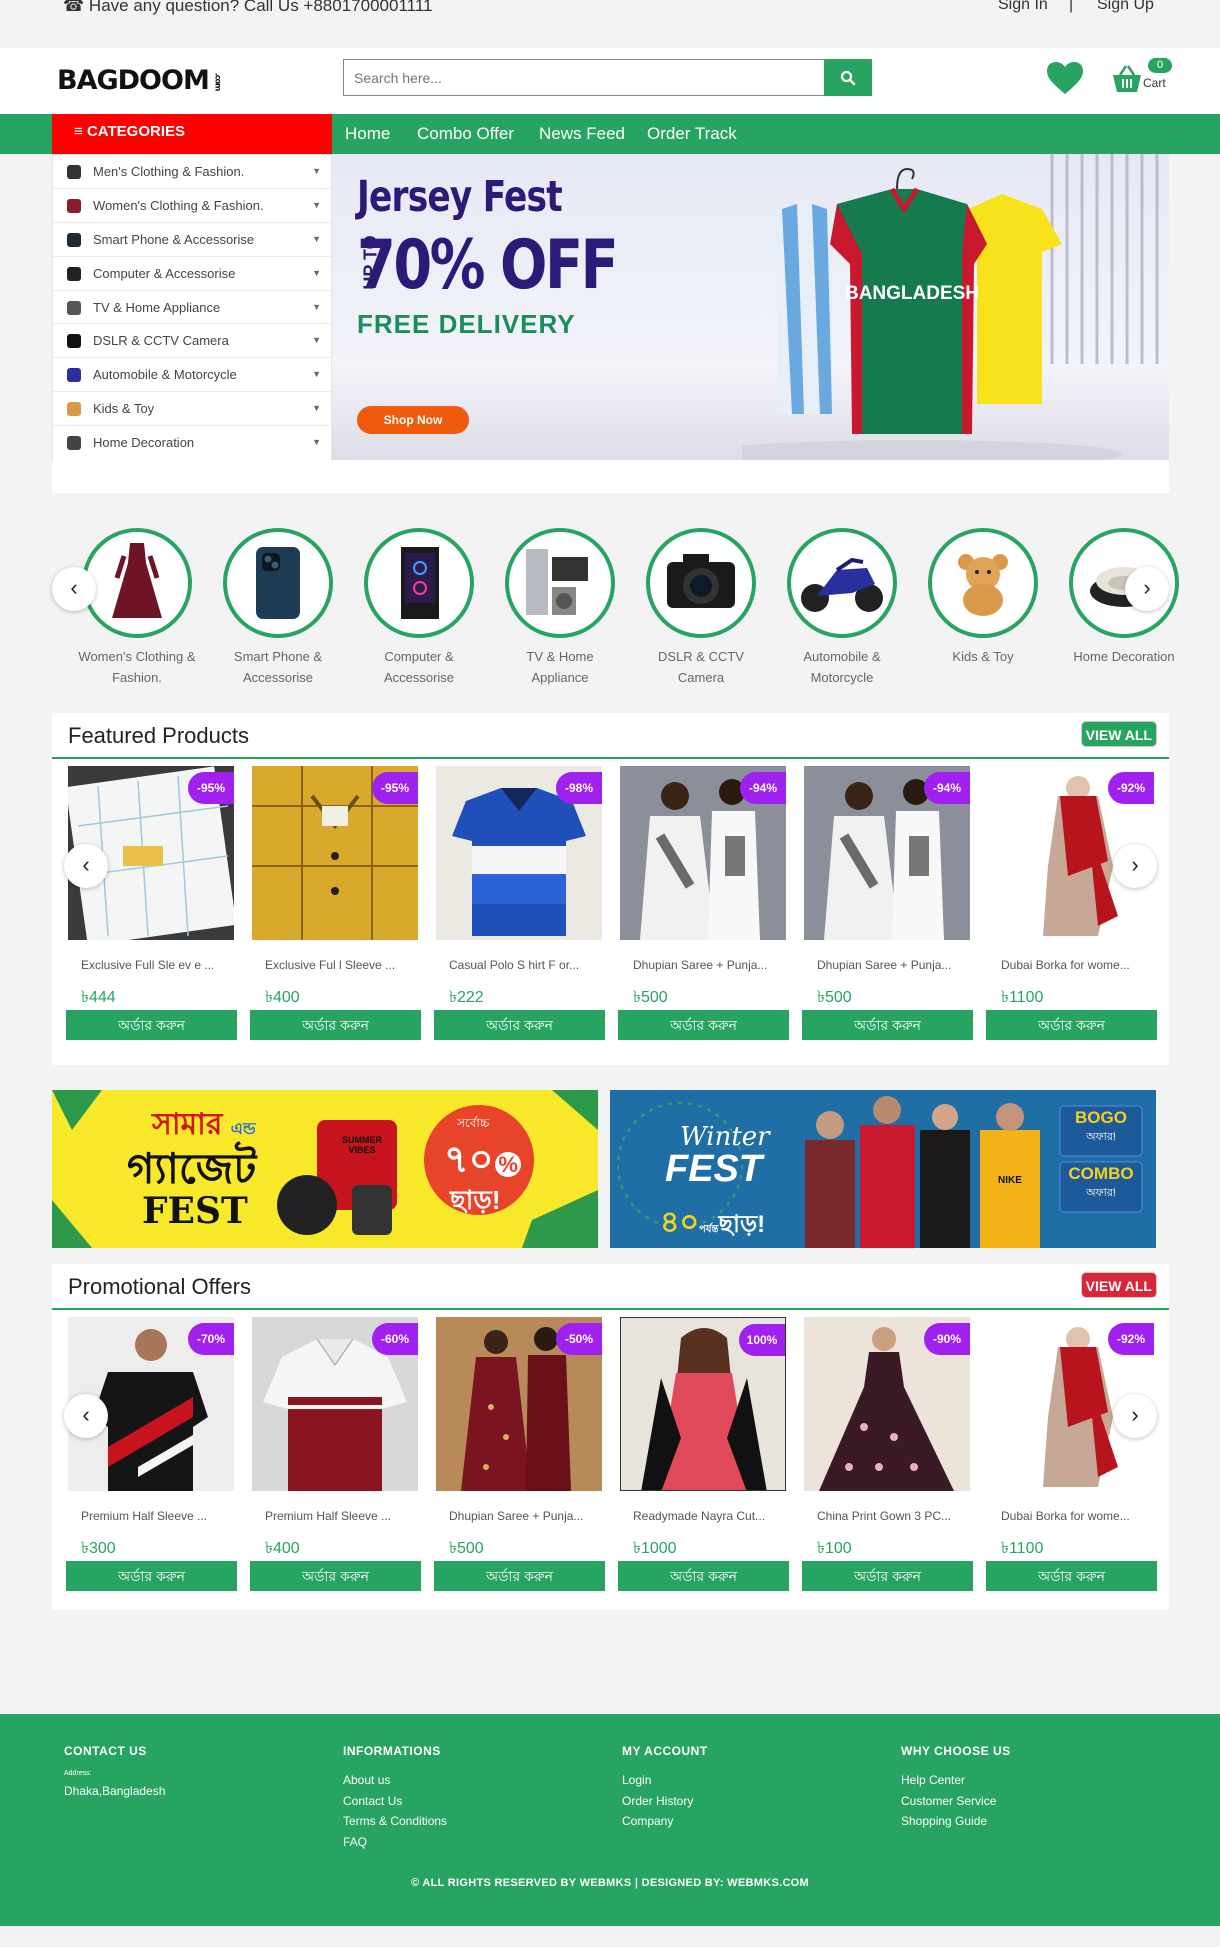  Describe the element at coordinates (1118, 1285) in the screenshot. I see `promotional-view-all-button: VIEW ALL` at that location.